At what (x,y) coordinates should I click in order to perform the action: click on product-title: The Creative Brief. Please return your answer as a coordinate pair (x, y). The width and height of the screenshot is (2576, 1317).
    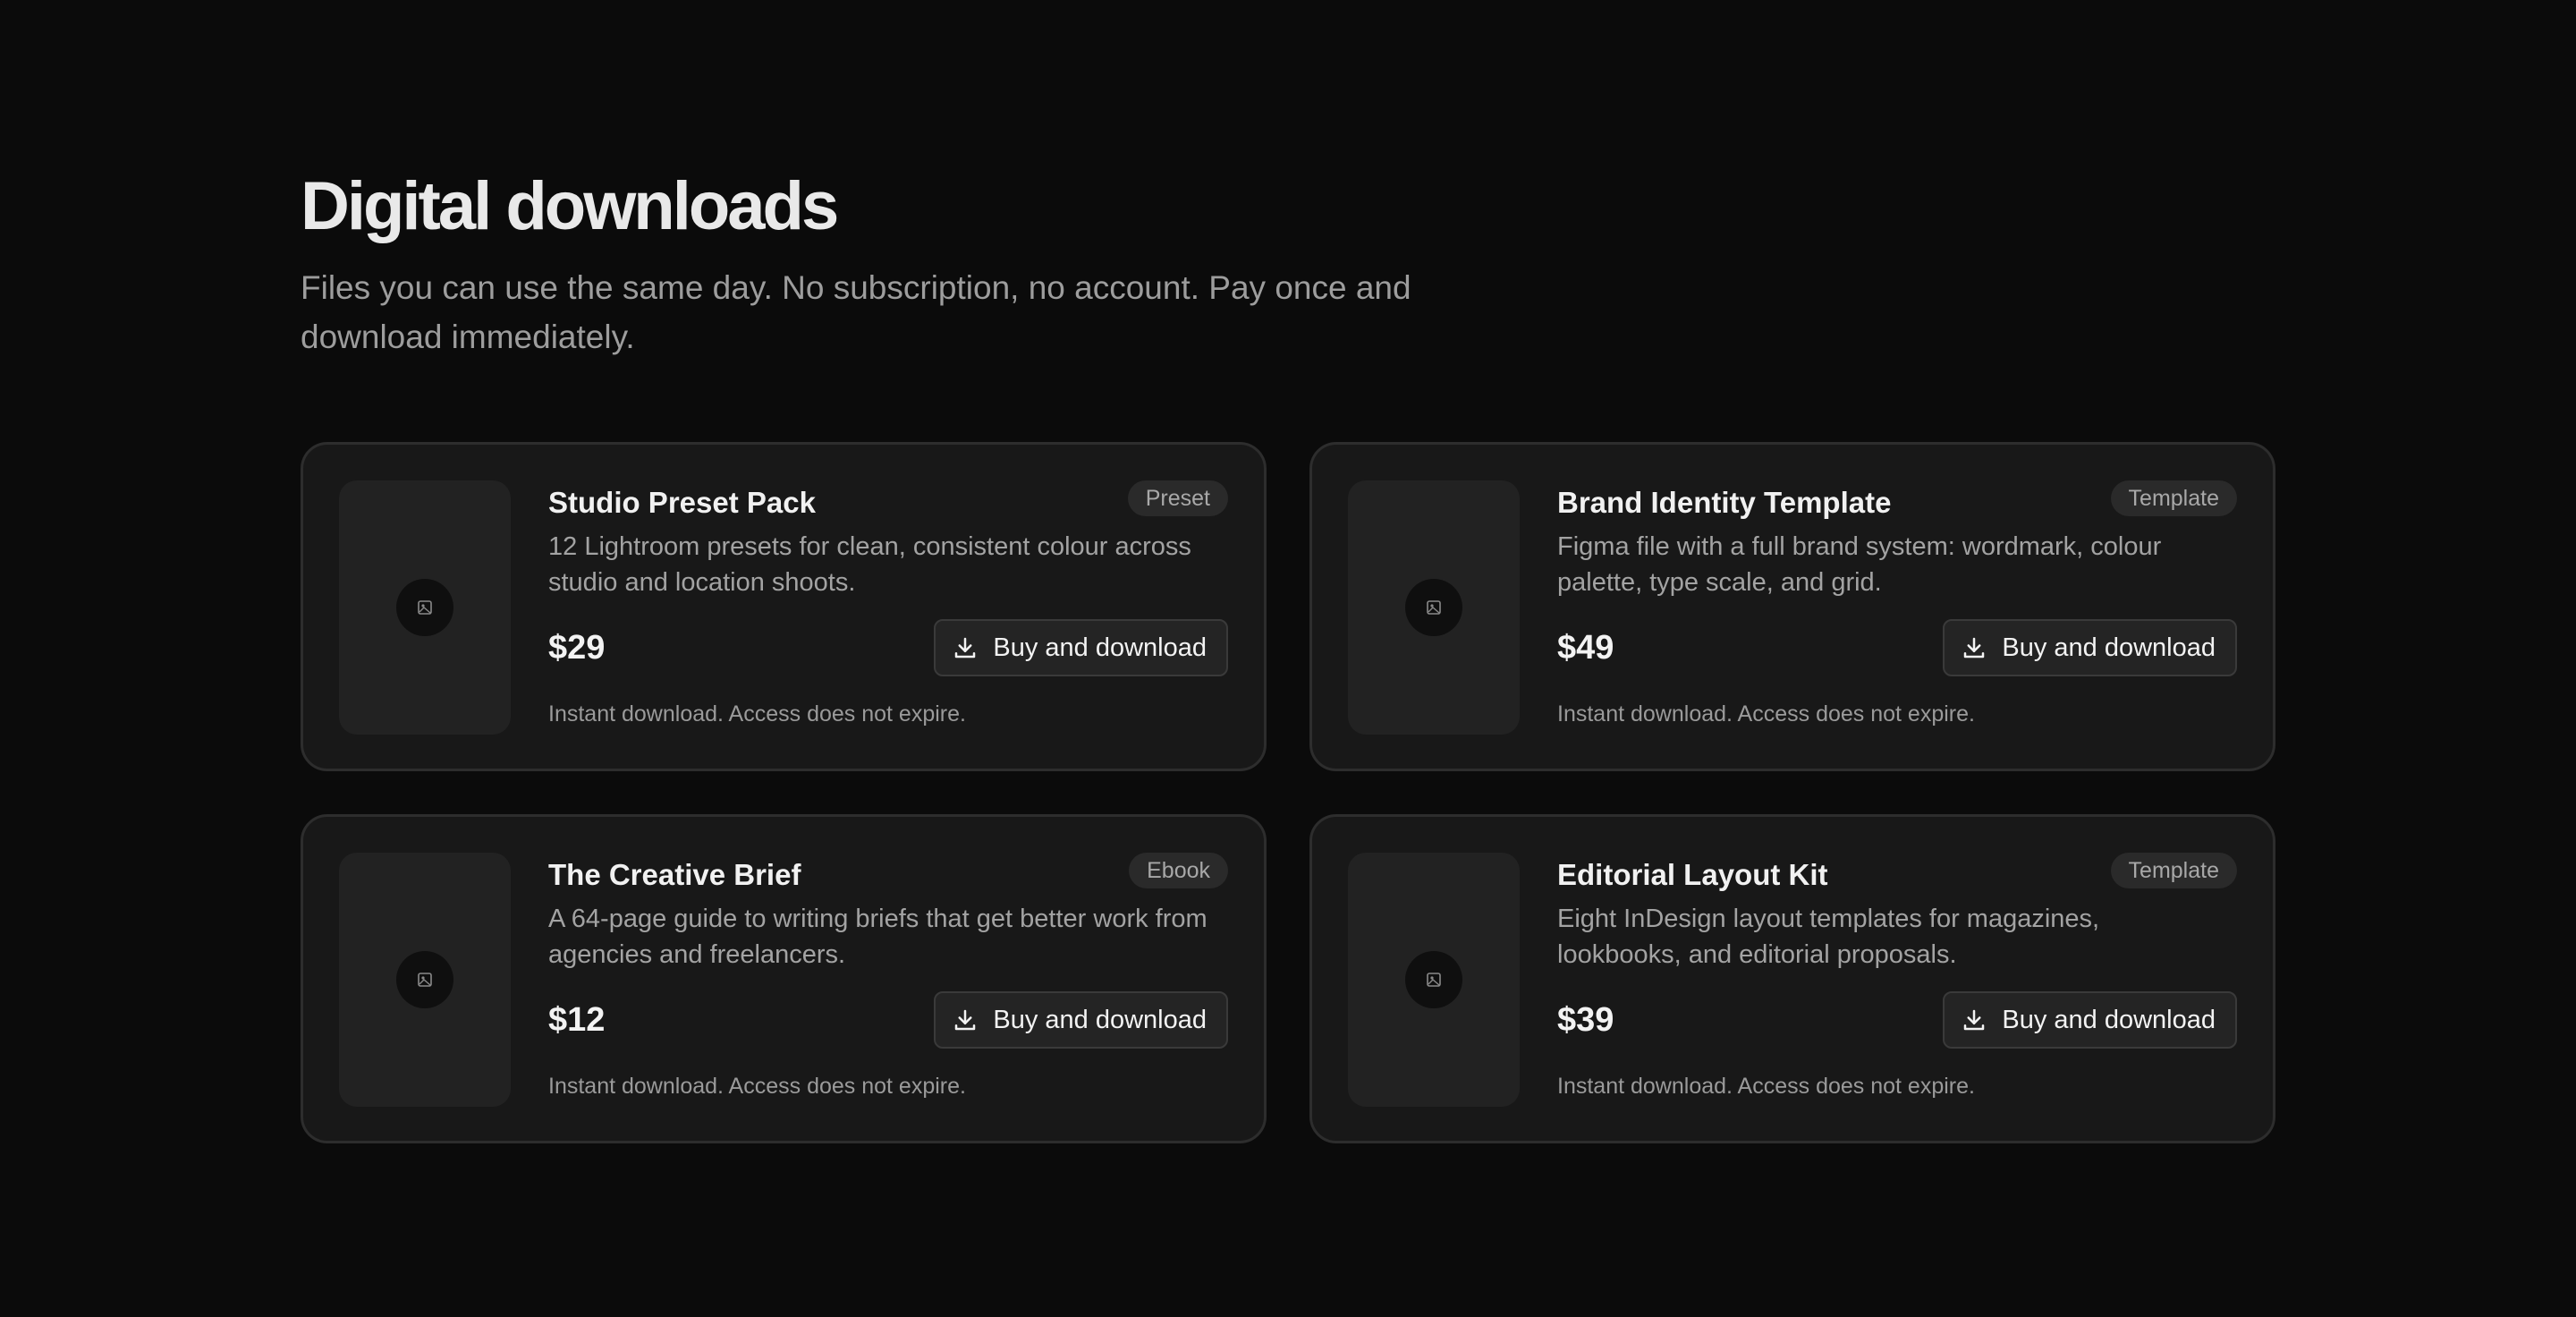
    Looking at the image, I should click on (674, 874).